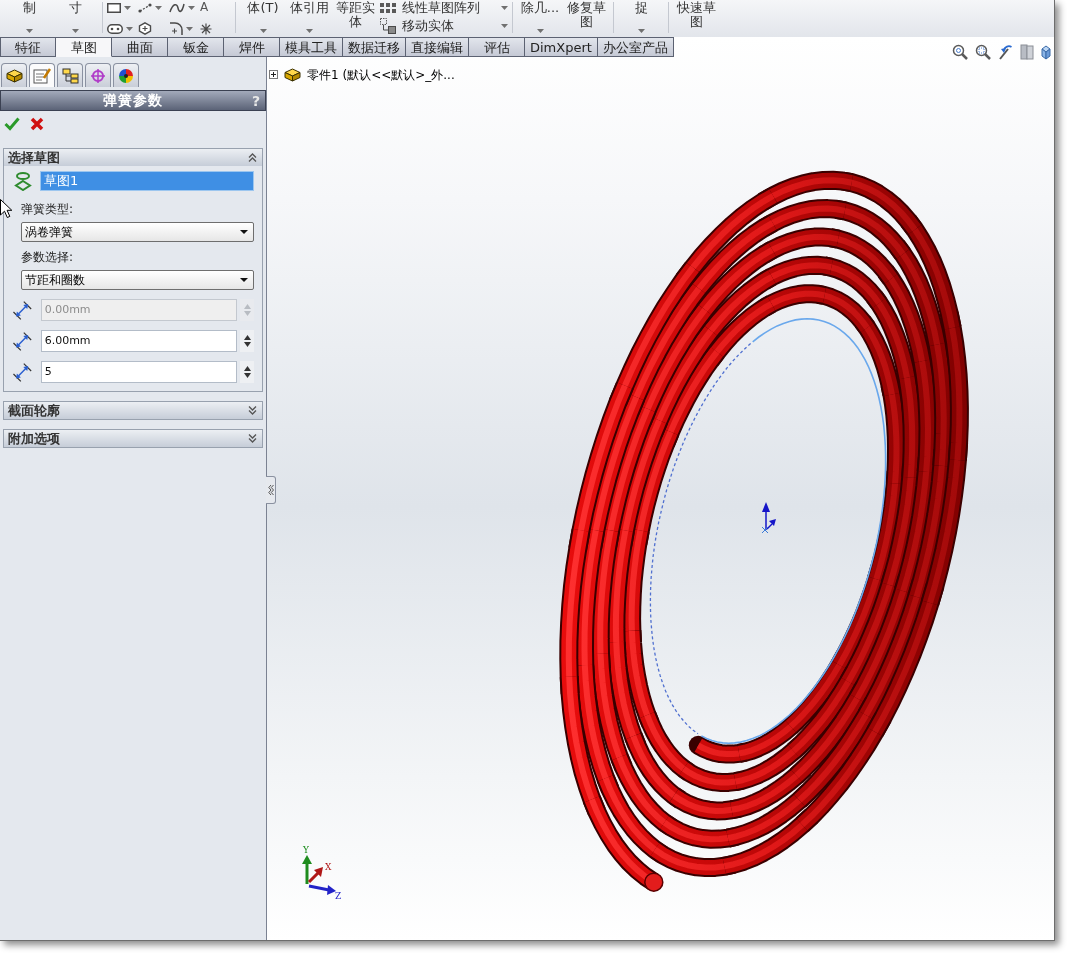  What do you see at coordinates (1027, 52) in the screenshot?
I see `two-panes-icon` at bounding box center [1027, 52].